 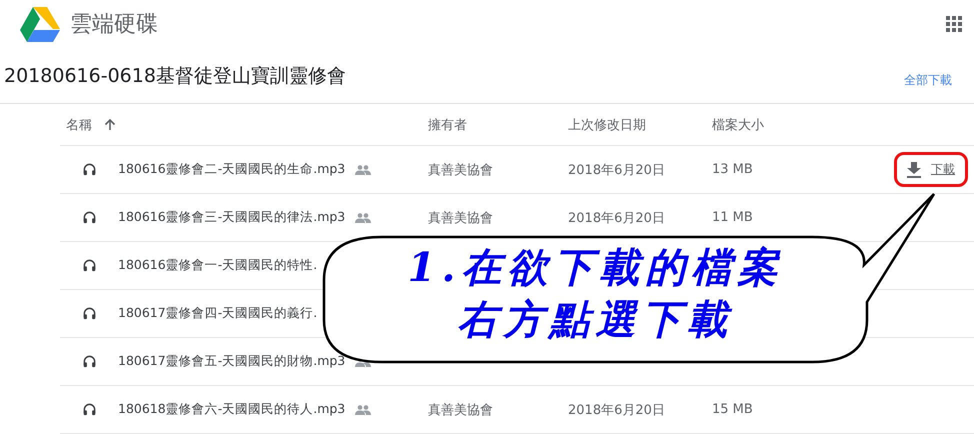 What do you see at coordinates (954, 24) in the screenshot?
I see `apps-grid-icon` at bounding box center [954, 24].